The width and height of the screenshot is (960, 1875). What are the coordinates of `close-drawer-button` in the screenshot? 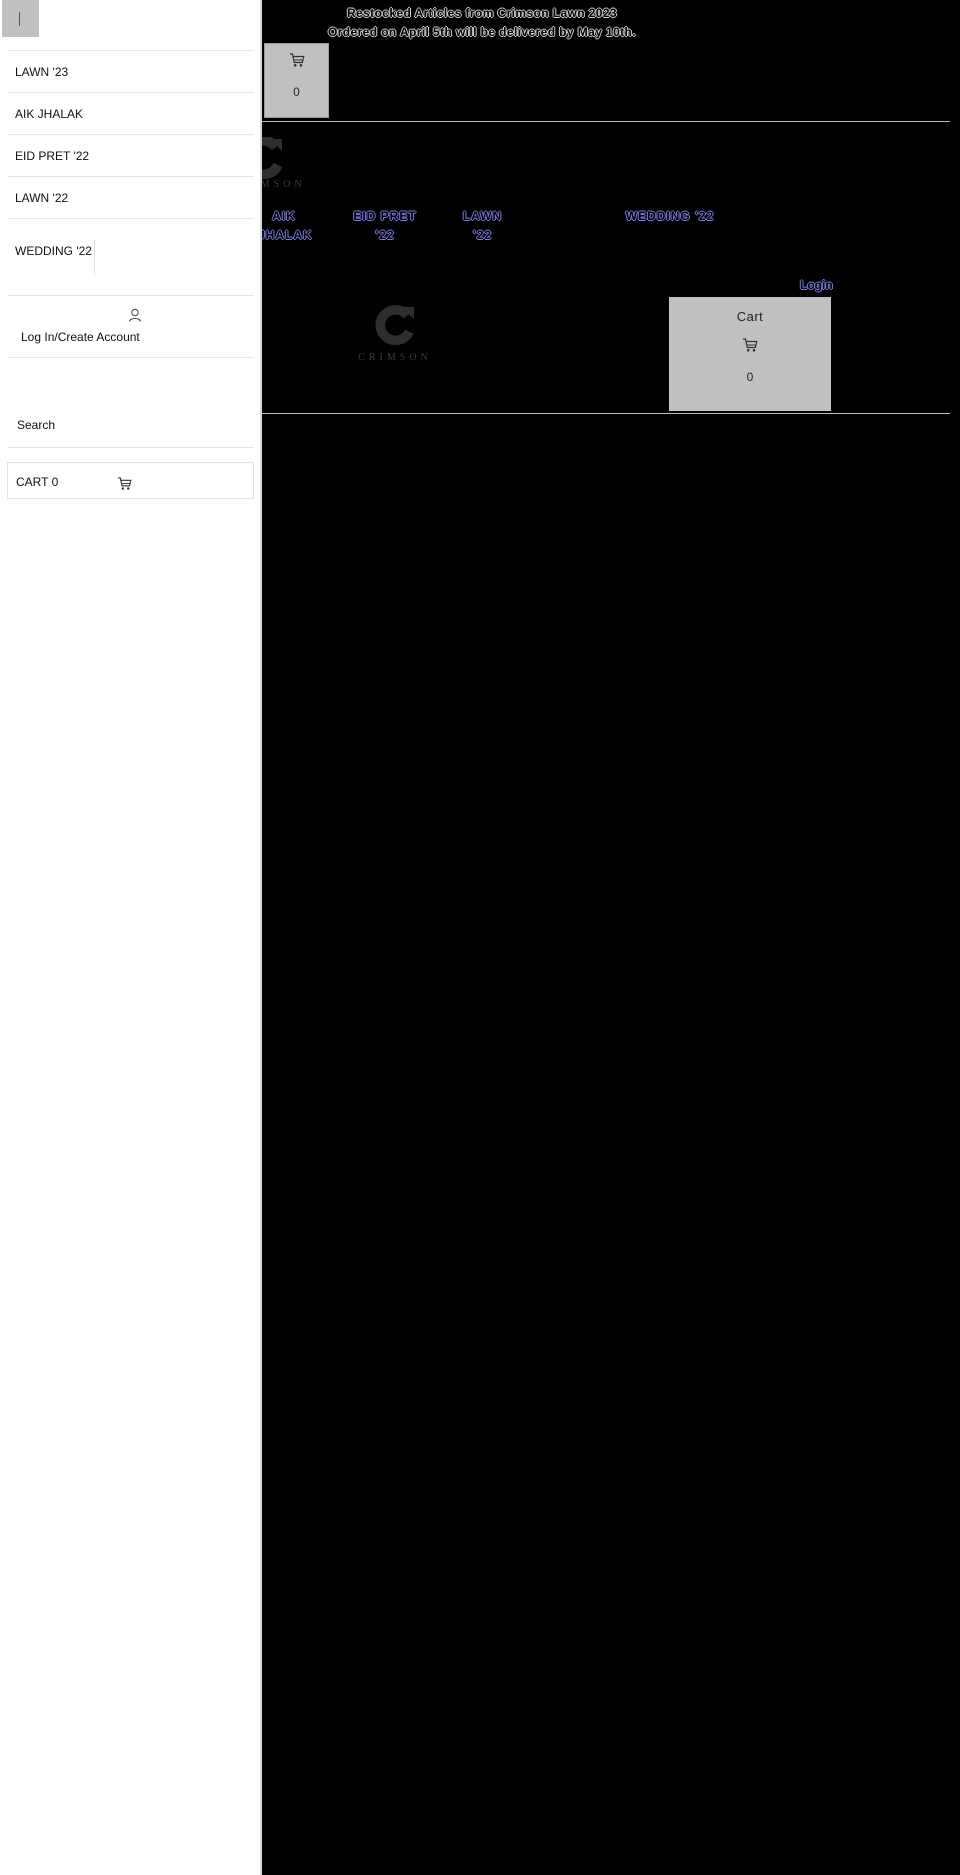 It's located at (20, 18).